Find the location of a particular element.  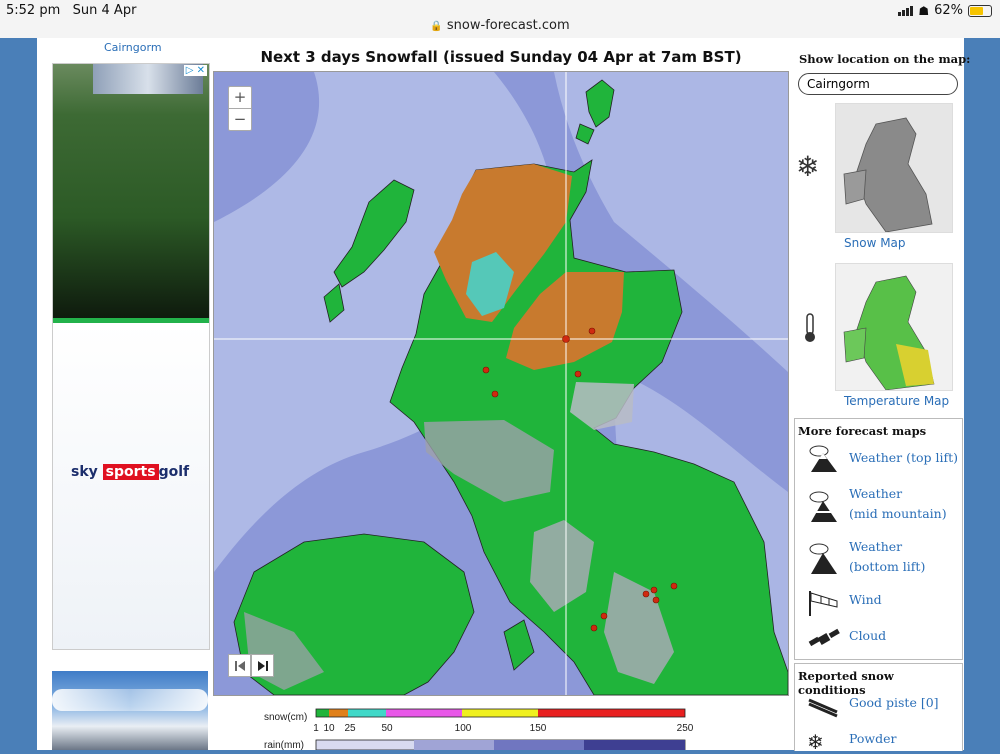

weather-mid-mountain-icon is located at coordinates (824, 508).